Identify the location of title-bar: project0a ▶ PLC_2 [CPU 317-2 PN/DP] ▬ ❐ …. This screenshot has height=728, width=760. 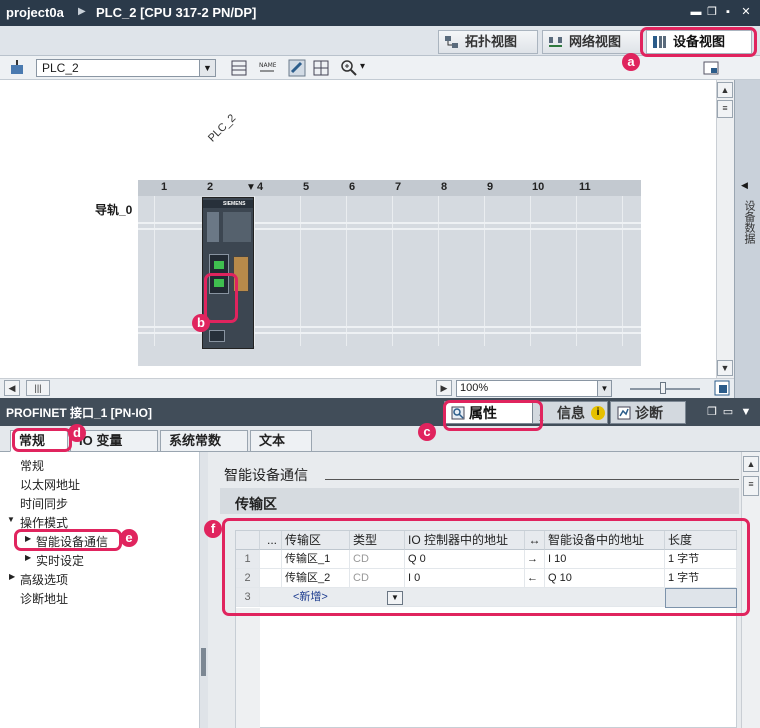
(380, 13).